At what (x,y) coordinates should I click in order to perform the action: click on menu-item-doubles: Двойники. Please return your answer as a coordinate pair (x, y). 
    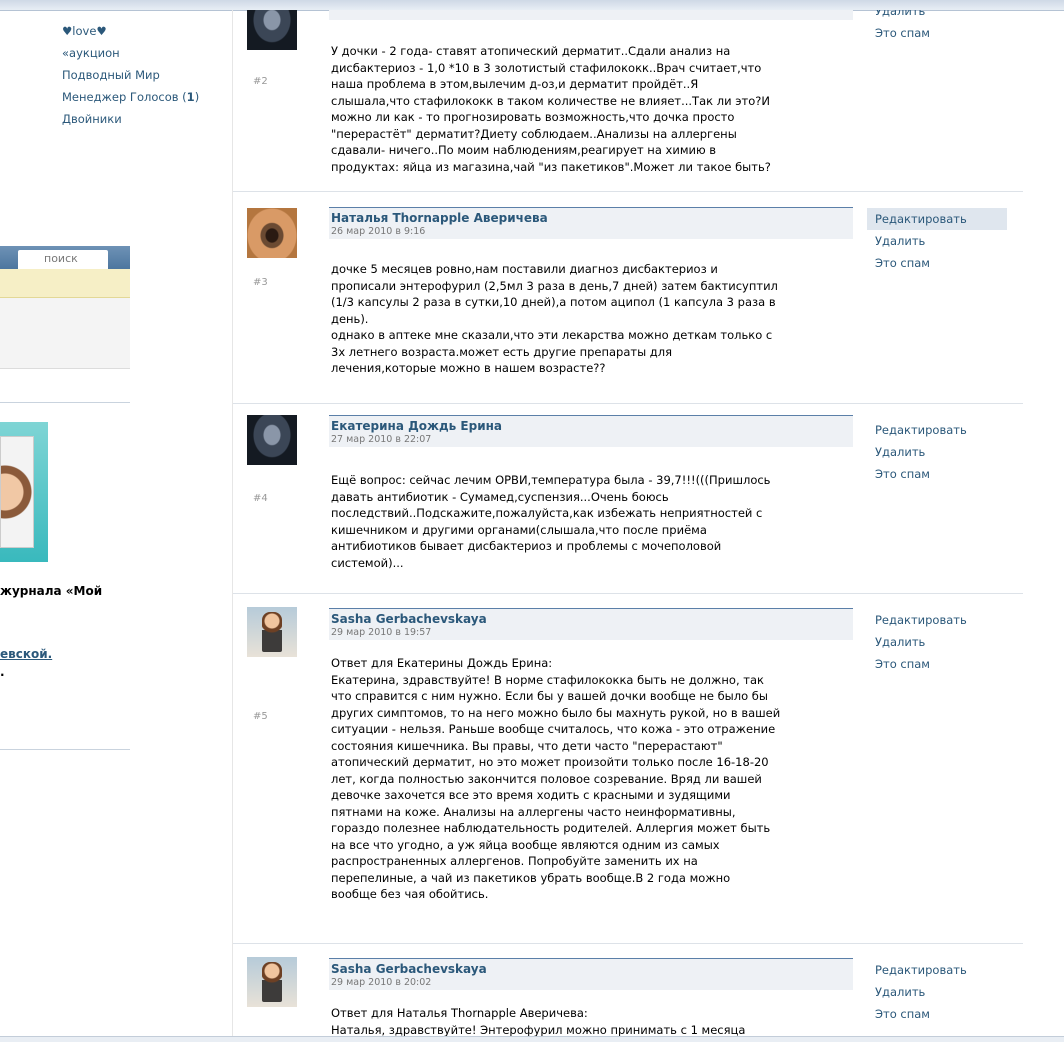
    Looking at the image, I should click on (130, 119).